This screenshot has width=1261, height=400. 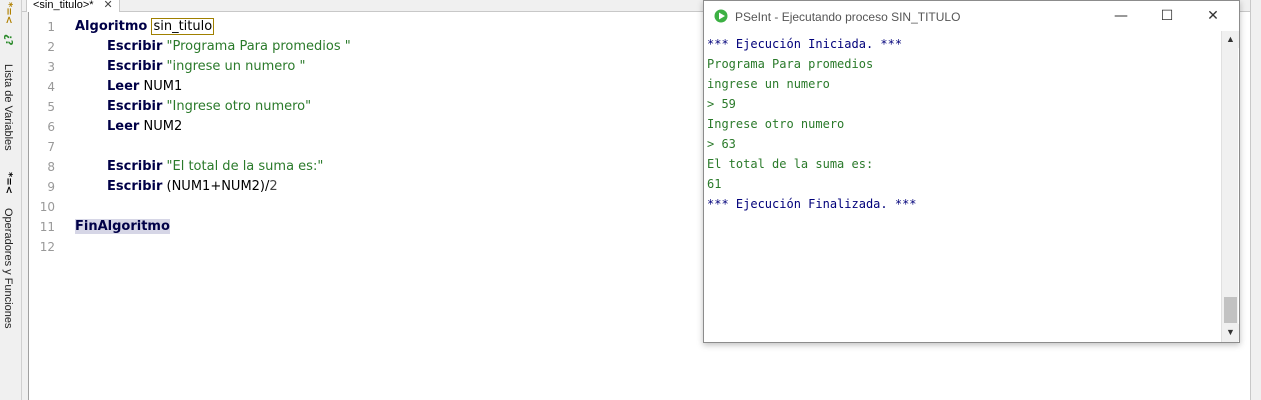 What do you see at coordinates (51, 67) in the screenshot?
I see `line-number: 3` at bounding box center [51, 67].